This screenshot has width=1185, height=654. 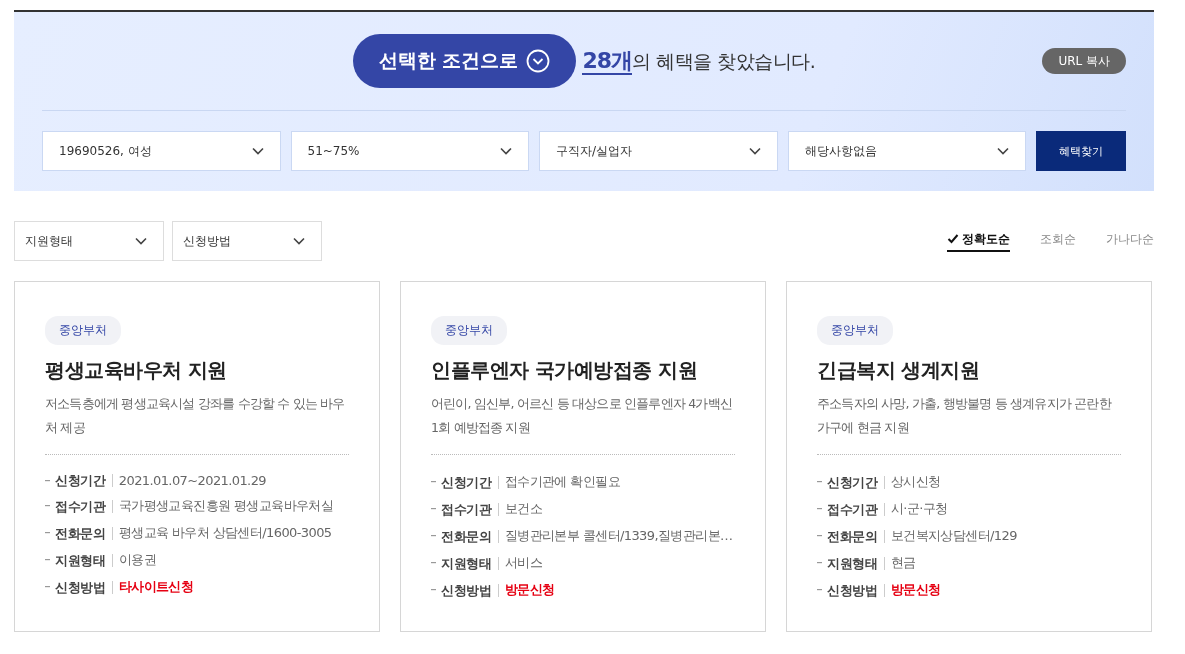 What do you see at coordinates (978, 241) in the screenshot?
I see `sort-option: 정확도순` at bounding box center [978, 241].